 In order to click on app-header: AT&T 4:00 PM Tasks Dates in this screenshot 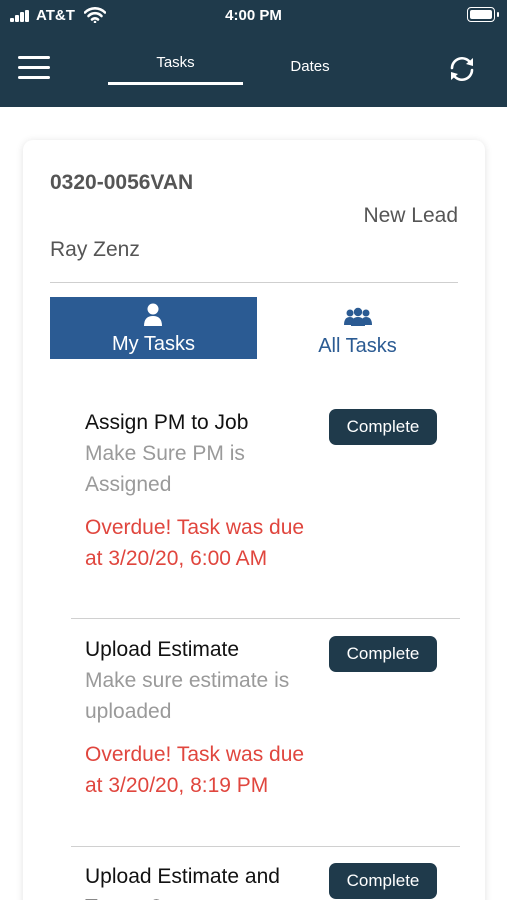, I will do `click(253, 53)`.